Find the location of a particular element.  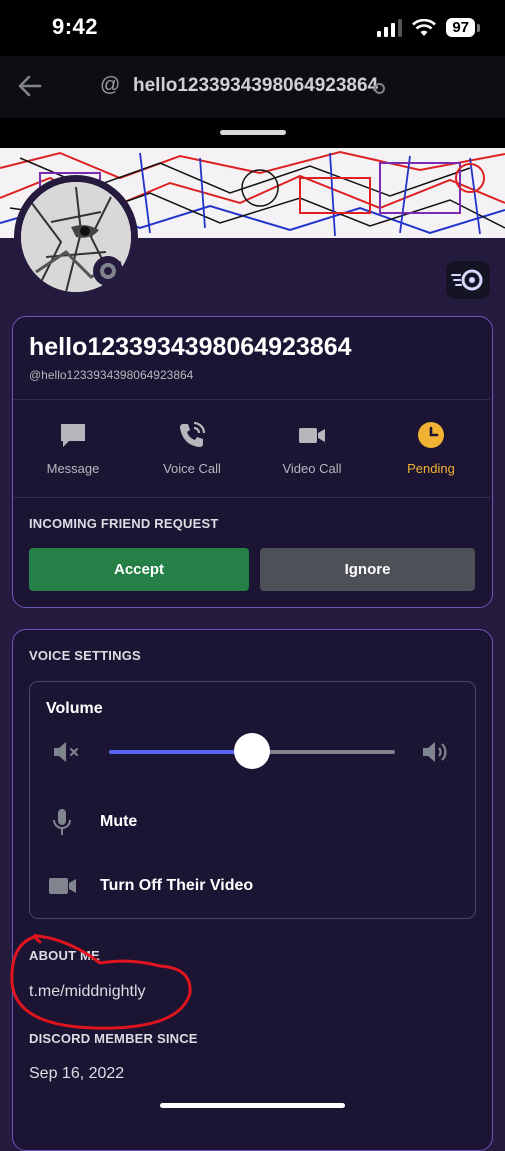

sheet-drag-handle is located at coordinates (253, 132).